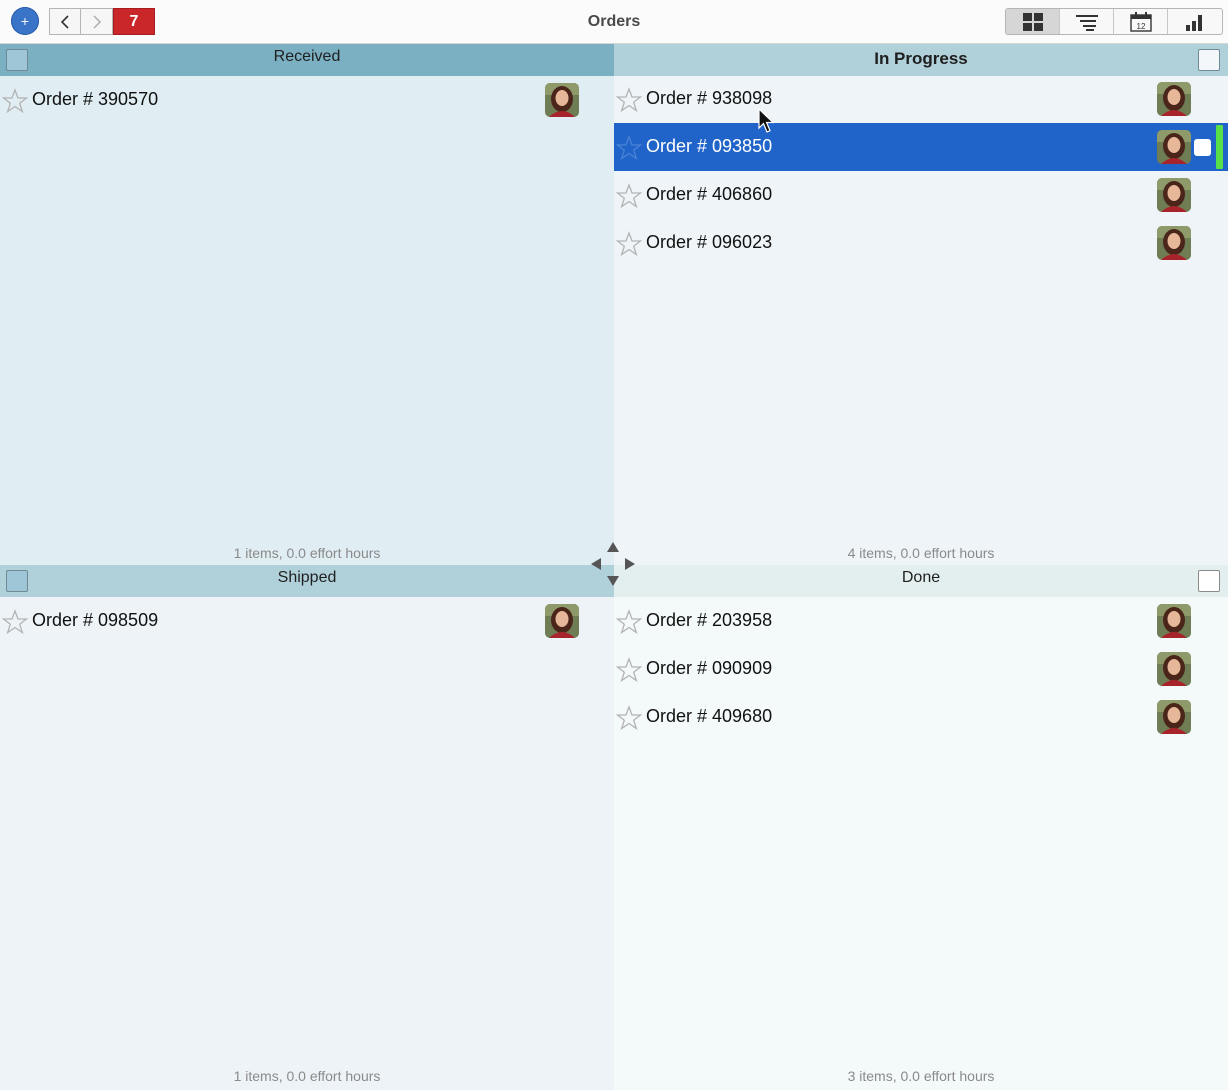 This screenshot has height=1090, width=1228. I want to click on list-item: Order # 098509, so click(307, 621).